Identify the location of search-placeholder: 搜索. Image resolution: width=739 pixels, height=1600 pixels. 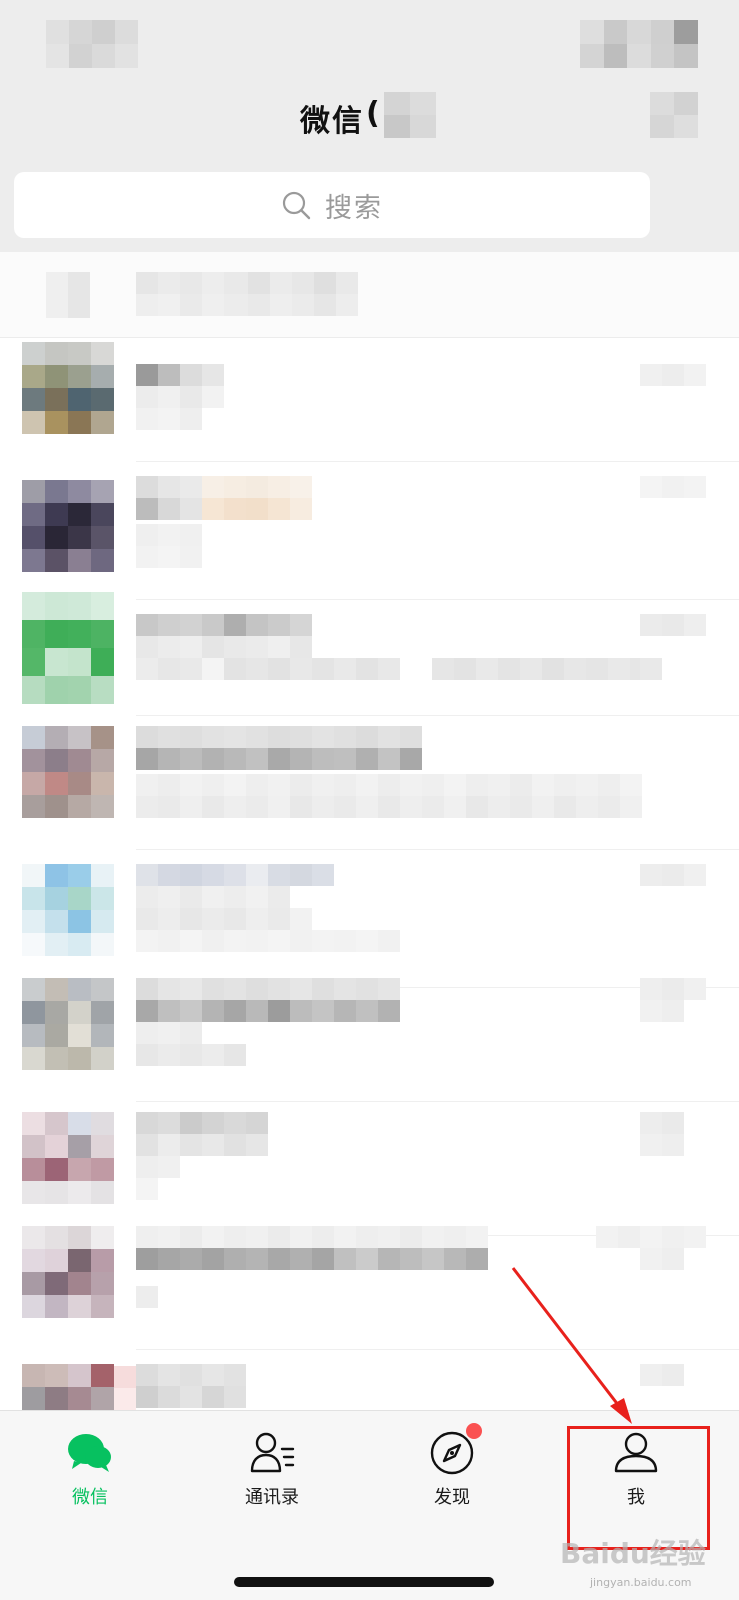
(354, 208).